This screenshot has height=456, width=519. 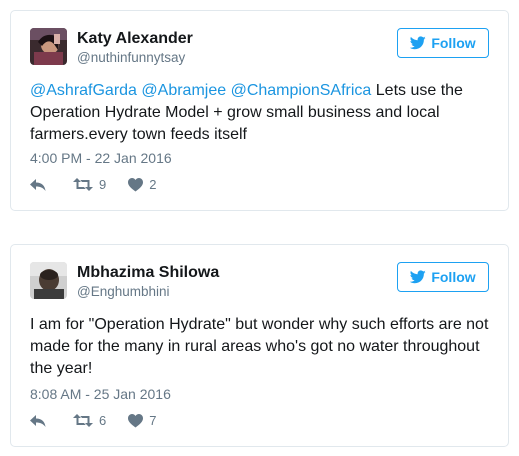 What do you see at coordinates (100, 394) in the screenshot?
I see `timestamp: 8:08 AM - 25 Jan 2016` at bounding box center [100, 394].